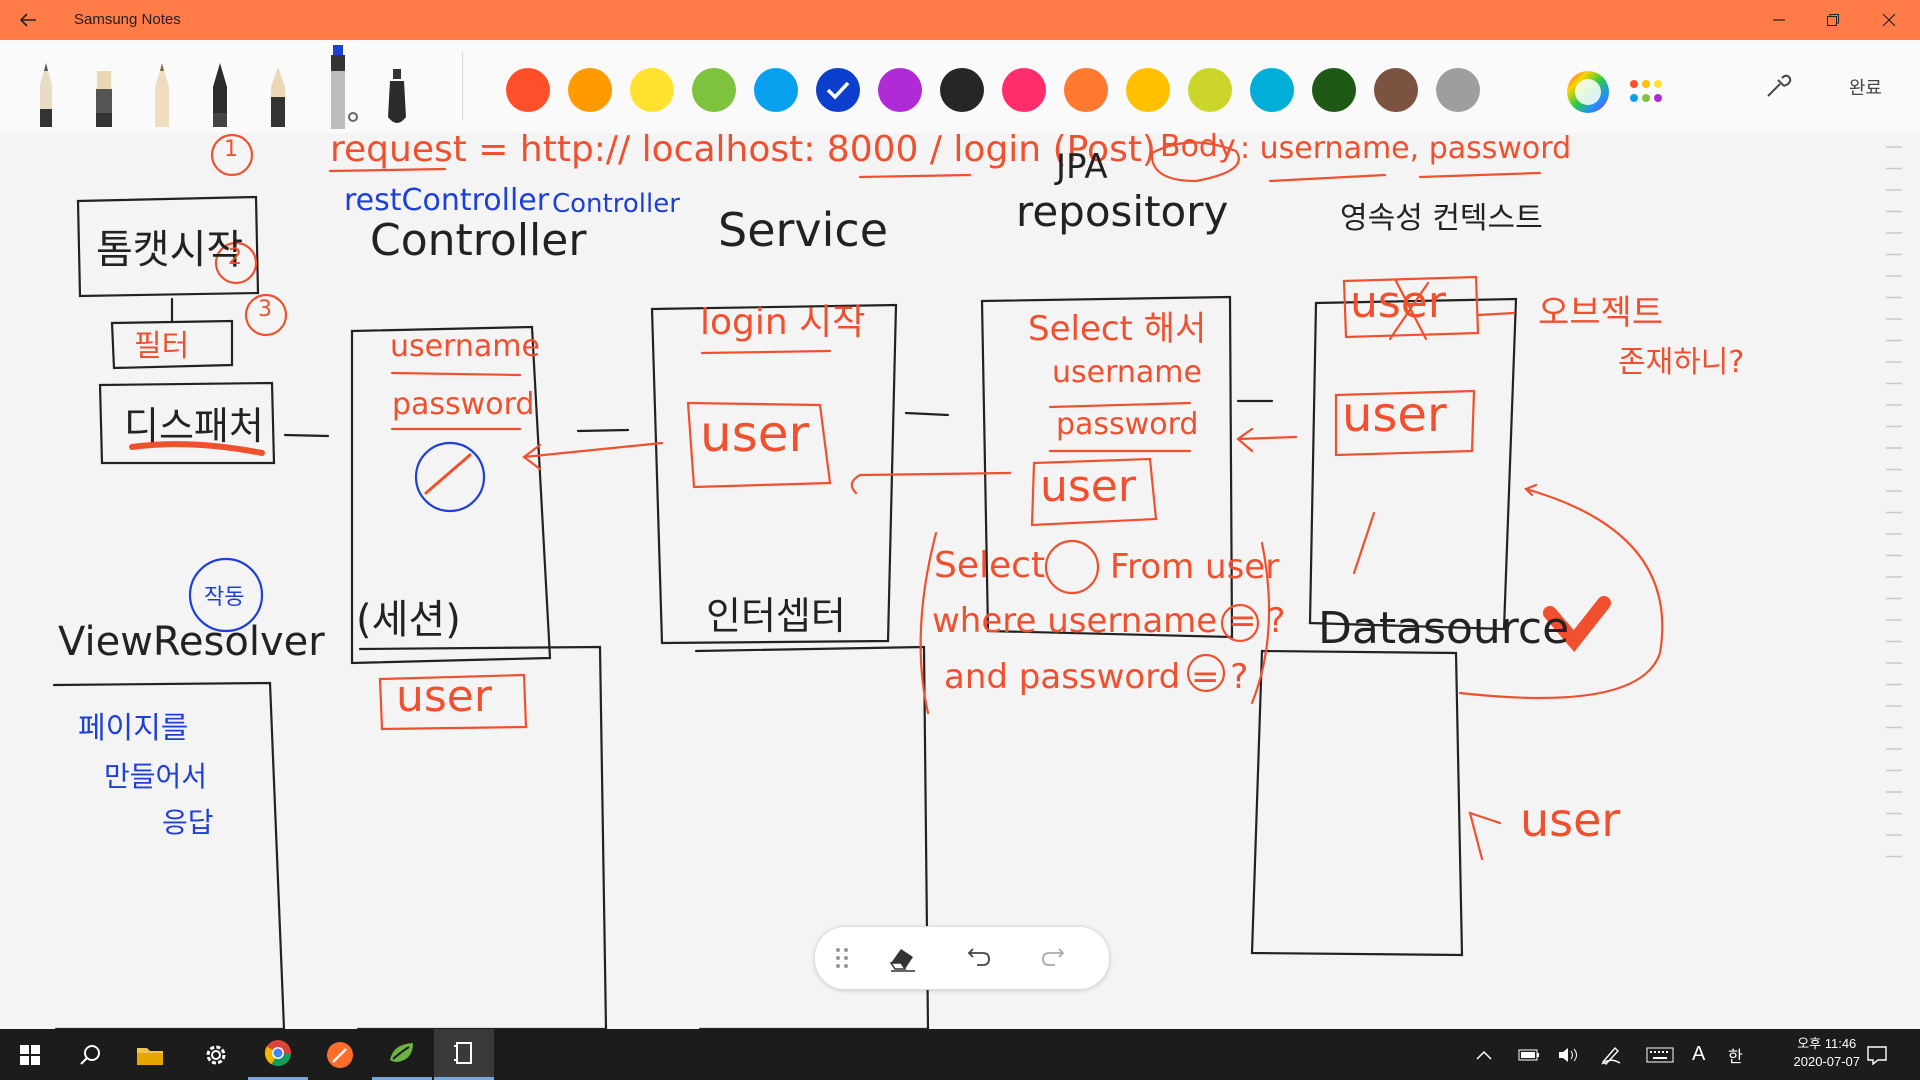  I want to click on step-num-3: 3, so click(265, 309).